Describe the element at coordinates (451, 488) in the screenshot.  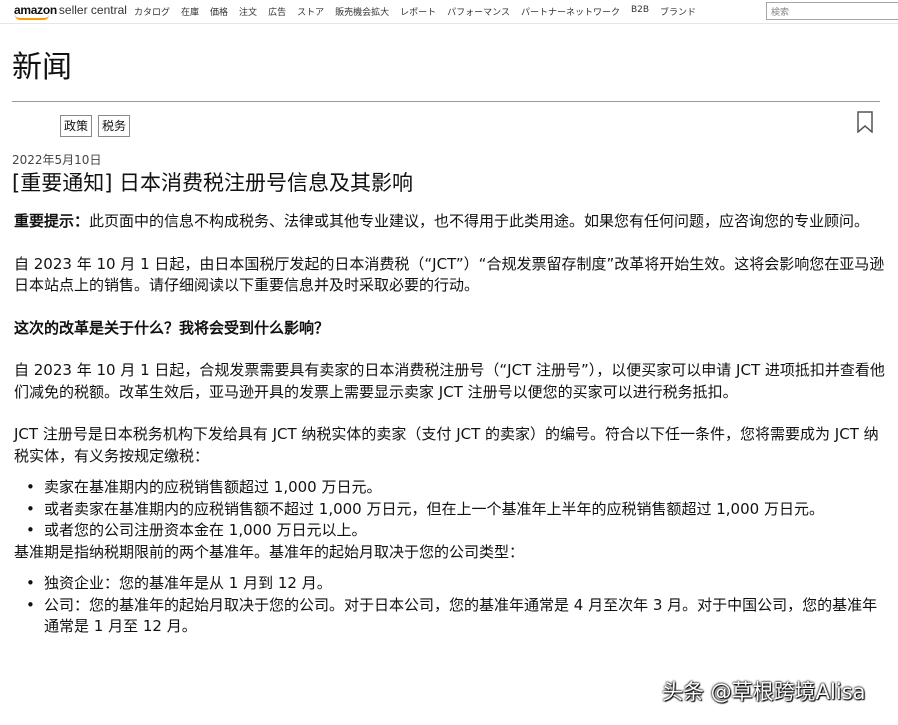
I see `list-item: 卖家在基准期内的应税销售额超过 1,000 万日元。` at that location.